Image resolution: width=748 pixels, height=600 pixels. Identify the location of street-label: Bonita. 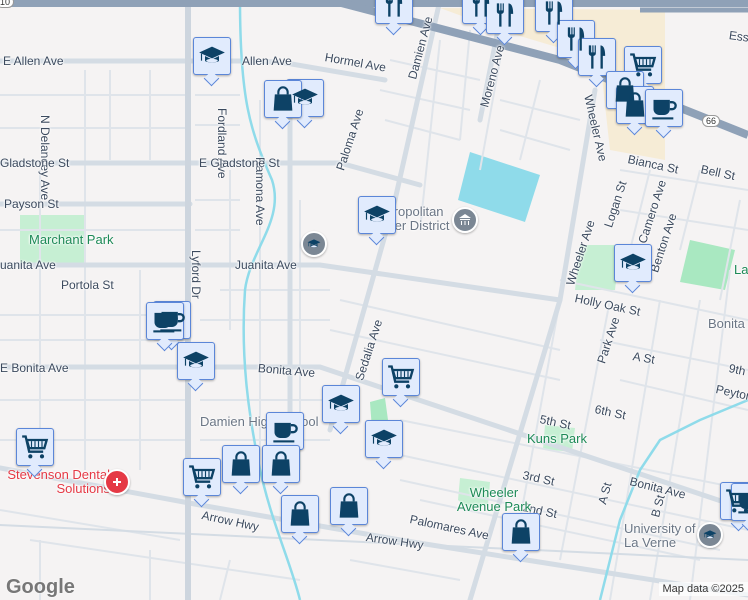
(726, 323).